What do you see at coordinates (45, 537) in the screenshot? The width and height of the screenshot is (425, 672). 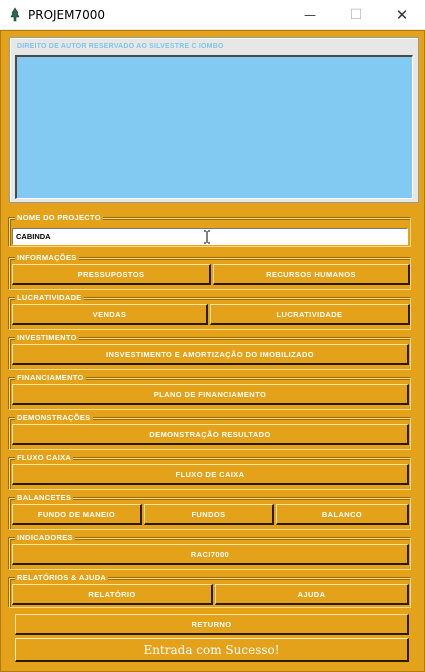 I see `indicadores-label: INDICADORES` at bounding box center [45, 537].